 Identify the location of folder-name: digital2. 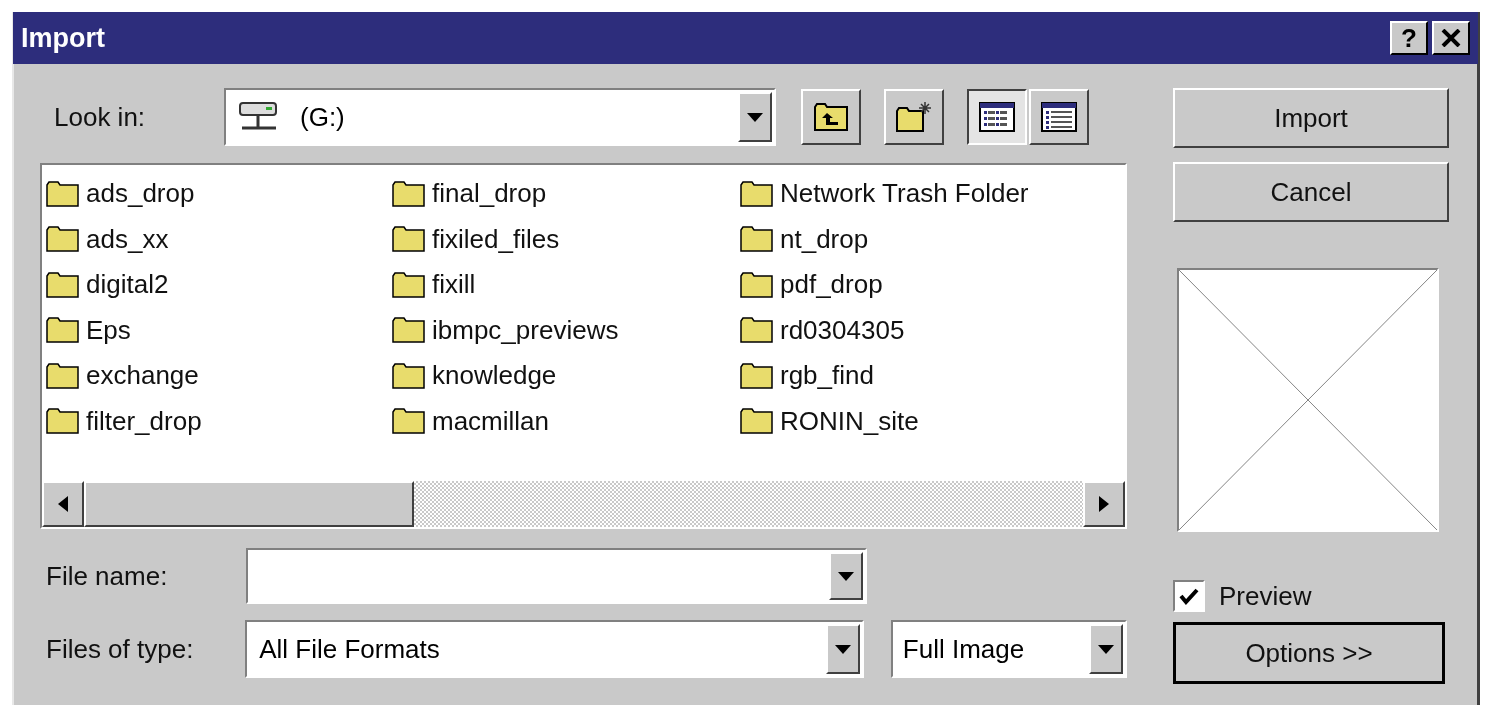
(127, 285).